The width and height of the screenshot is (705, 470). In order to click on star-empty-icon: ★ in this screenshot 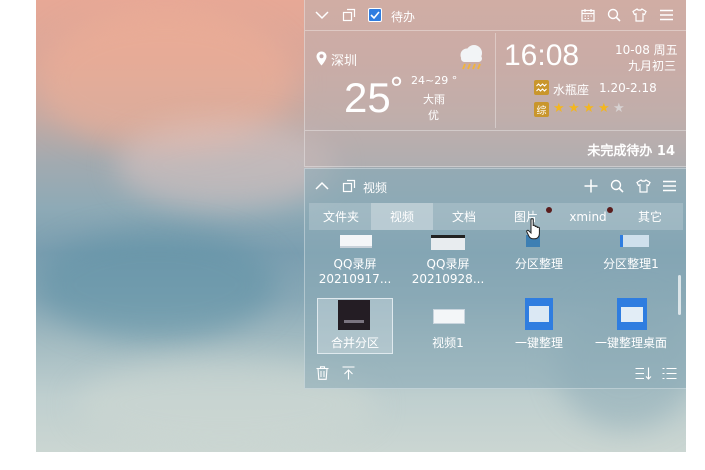, I will do `click(619, 108)`.